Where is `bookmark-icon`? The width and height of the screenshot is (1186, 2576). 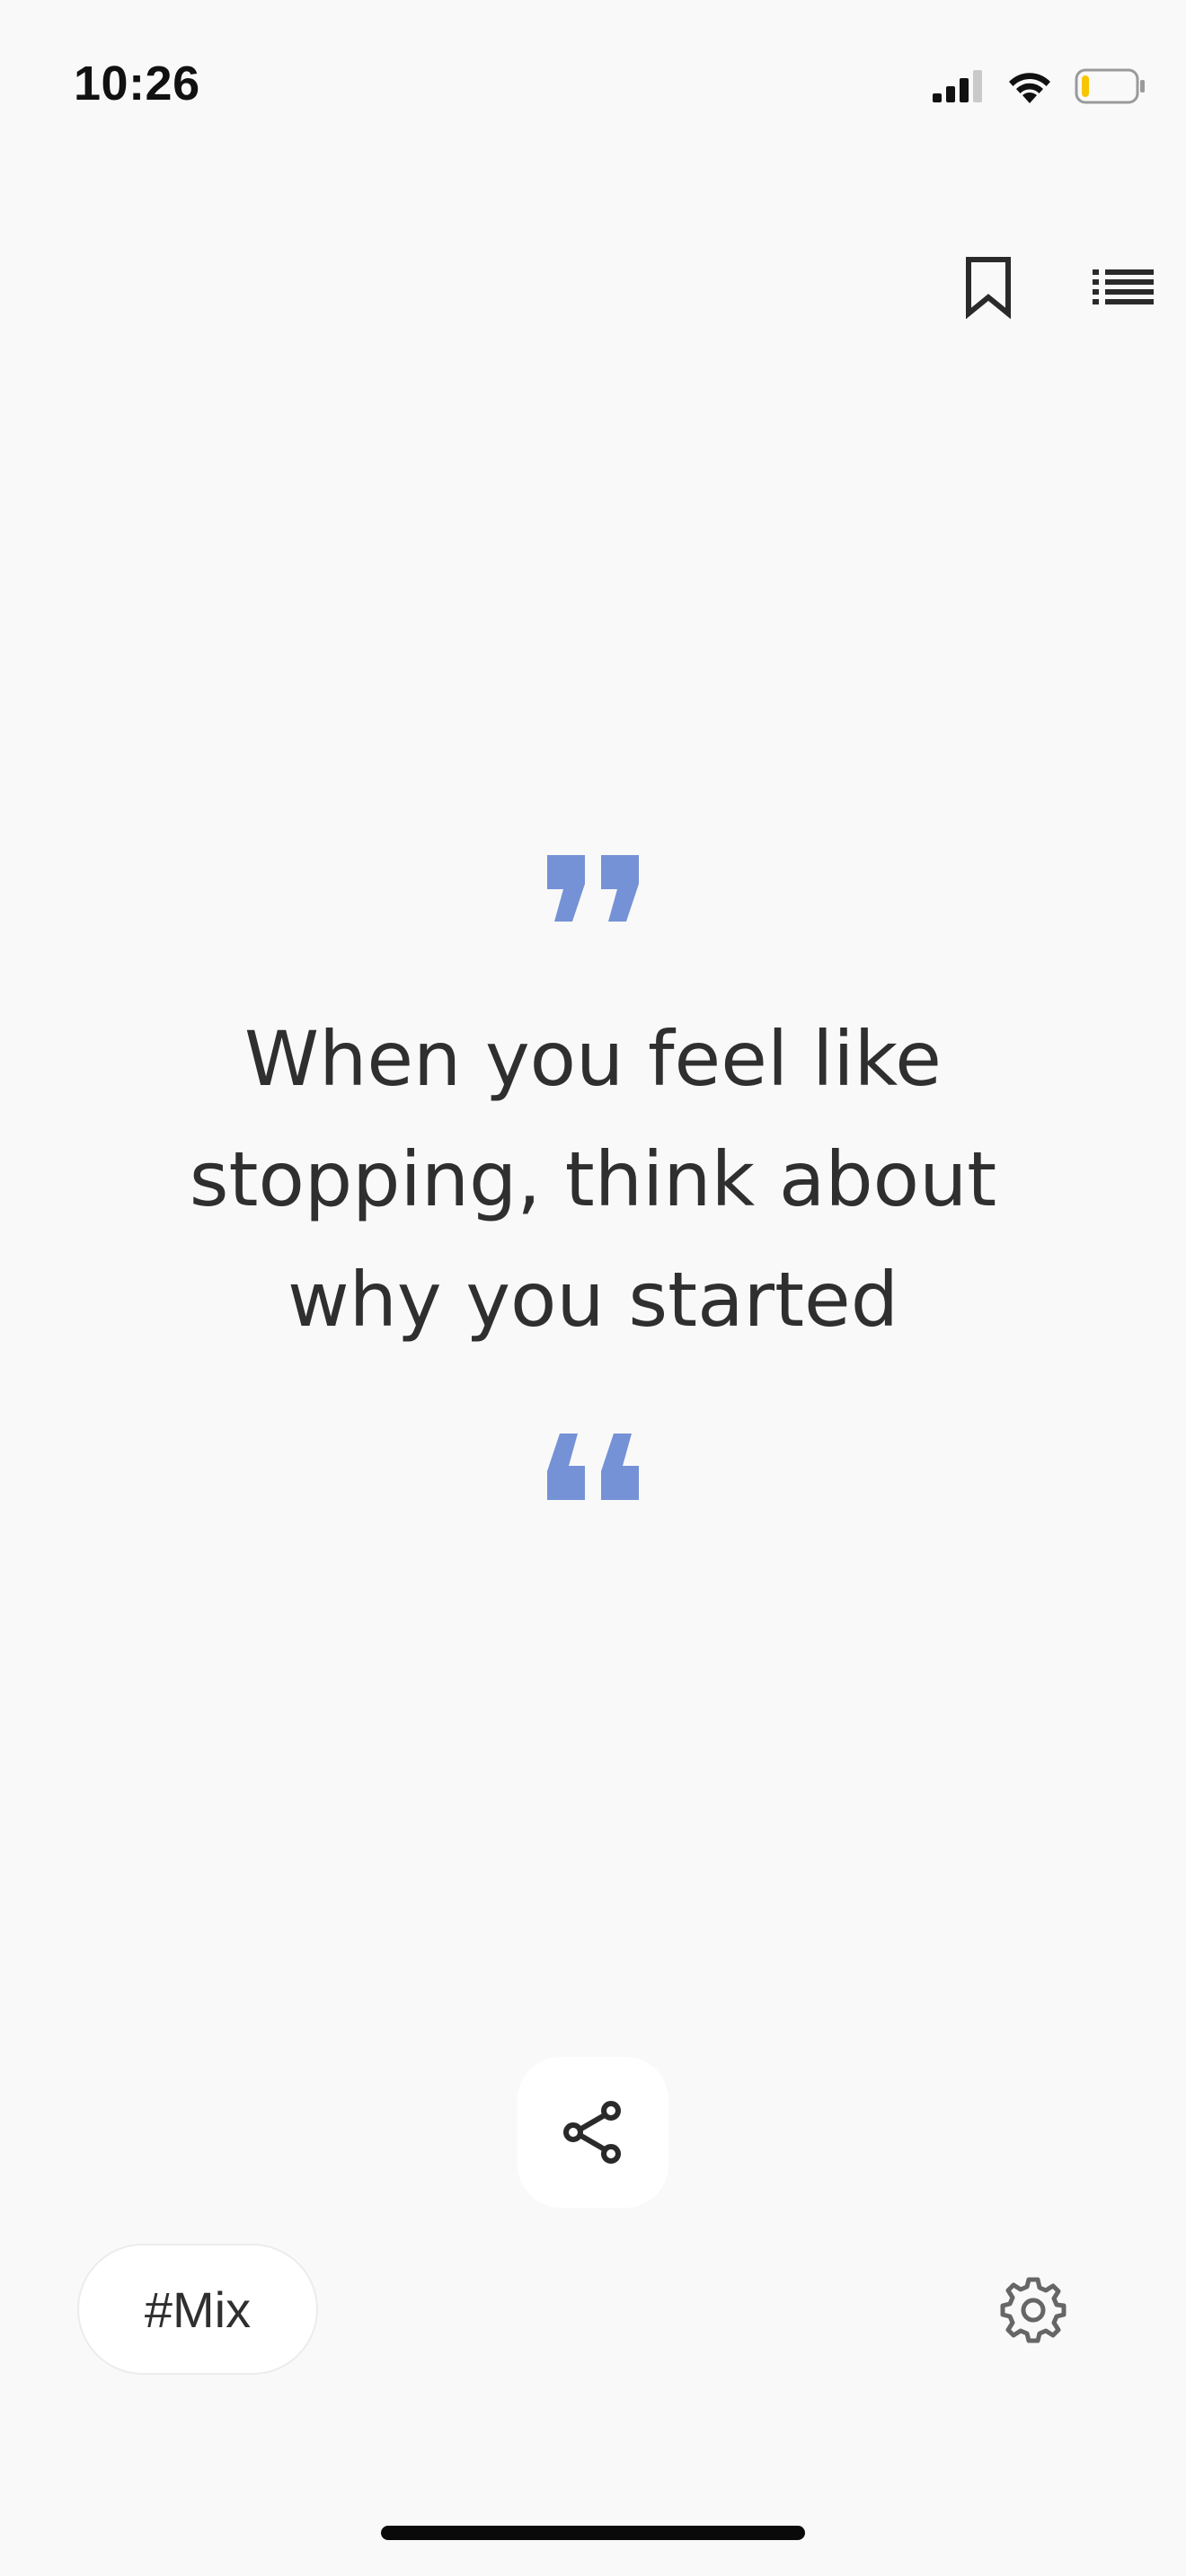
bookmark-icon is located at coordinates (988, 288).